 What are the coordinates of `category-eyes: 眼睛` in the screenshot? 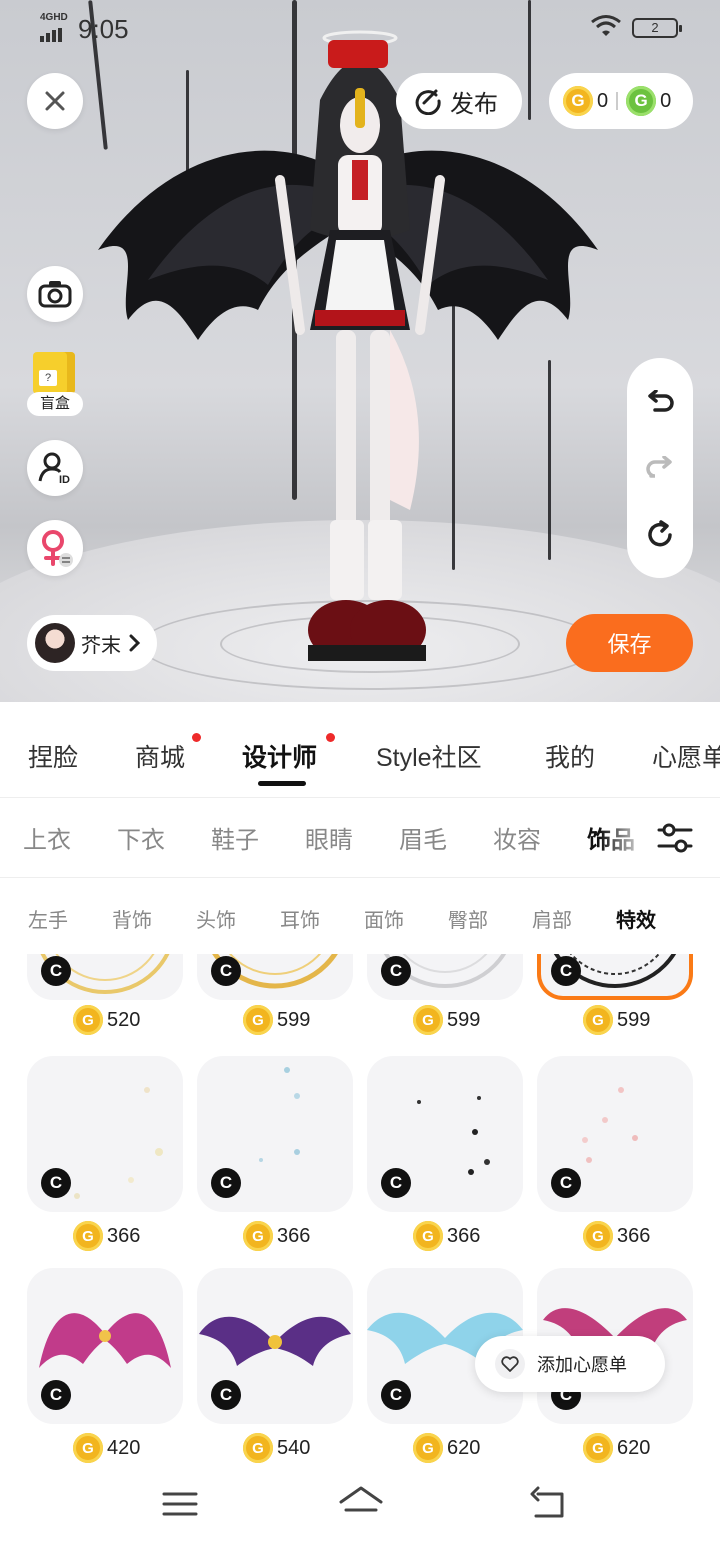 It's located at (329, 837).